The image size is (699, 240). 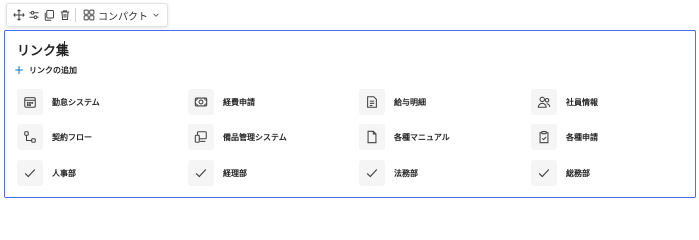 What do you see at coordinates (97, 173) in the screenshot?
I see `link-item: 人事部` at bounding box center [97, 173].